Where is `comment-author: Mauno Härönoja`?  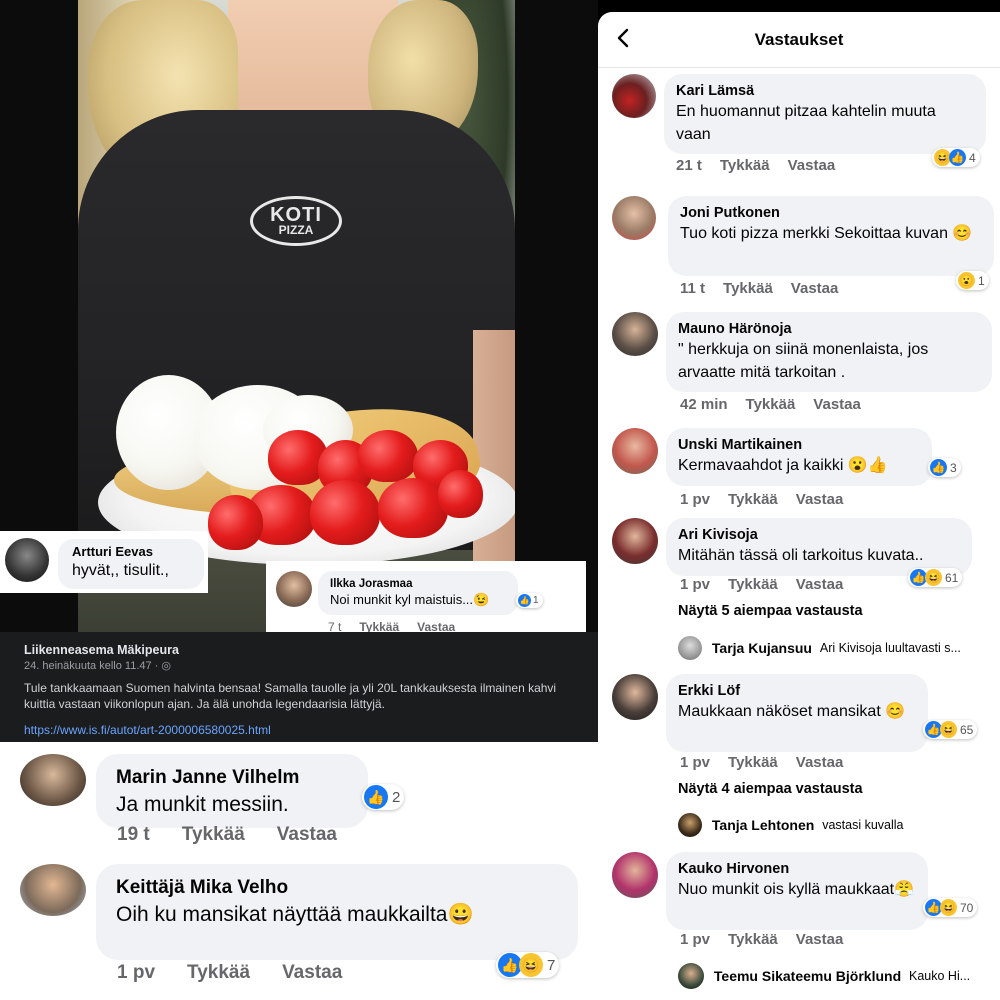 comment-author: Mauno Härönoja is located at coordinates (829, 329).